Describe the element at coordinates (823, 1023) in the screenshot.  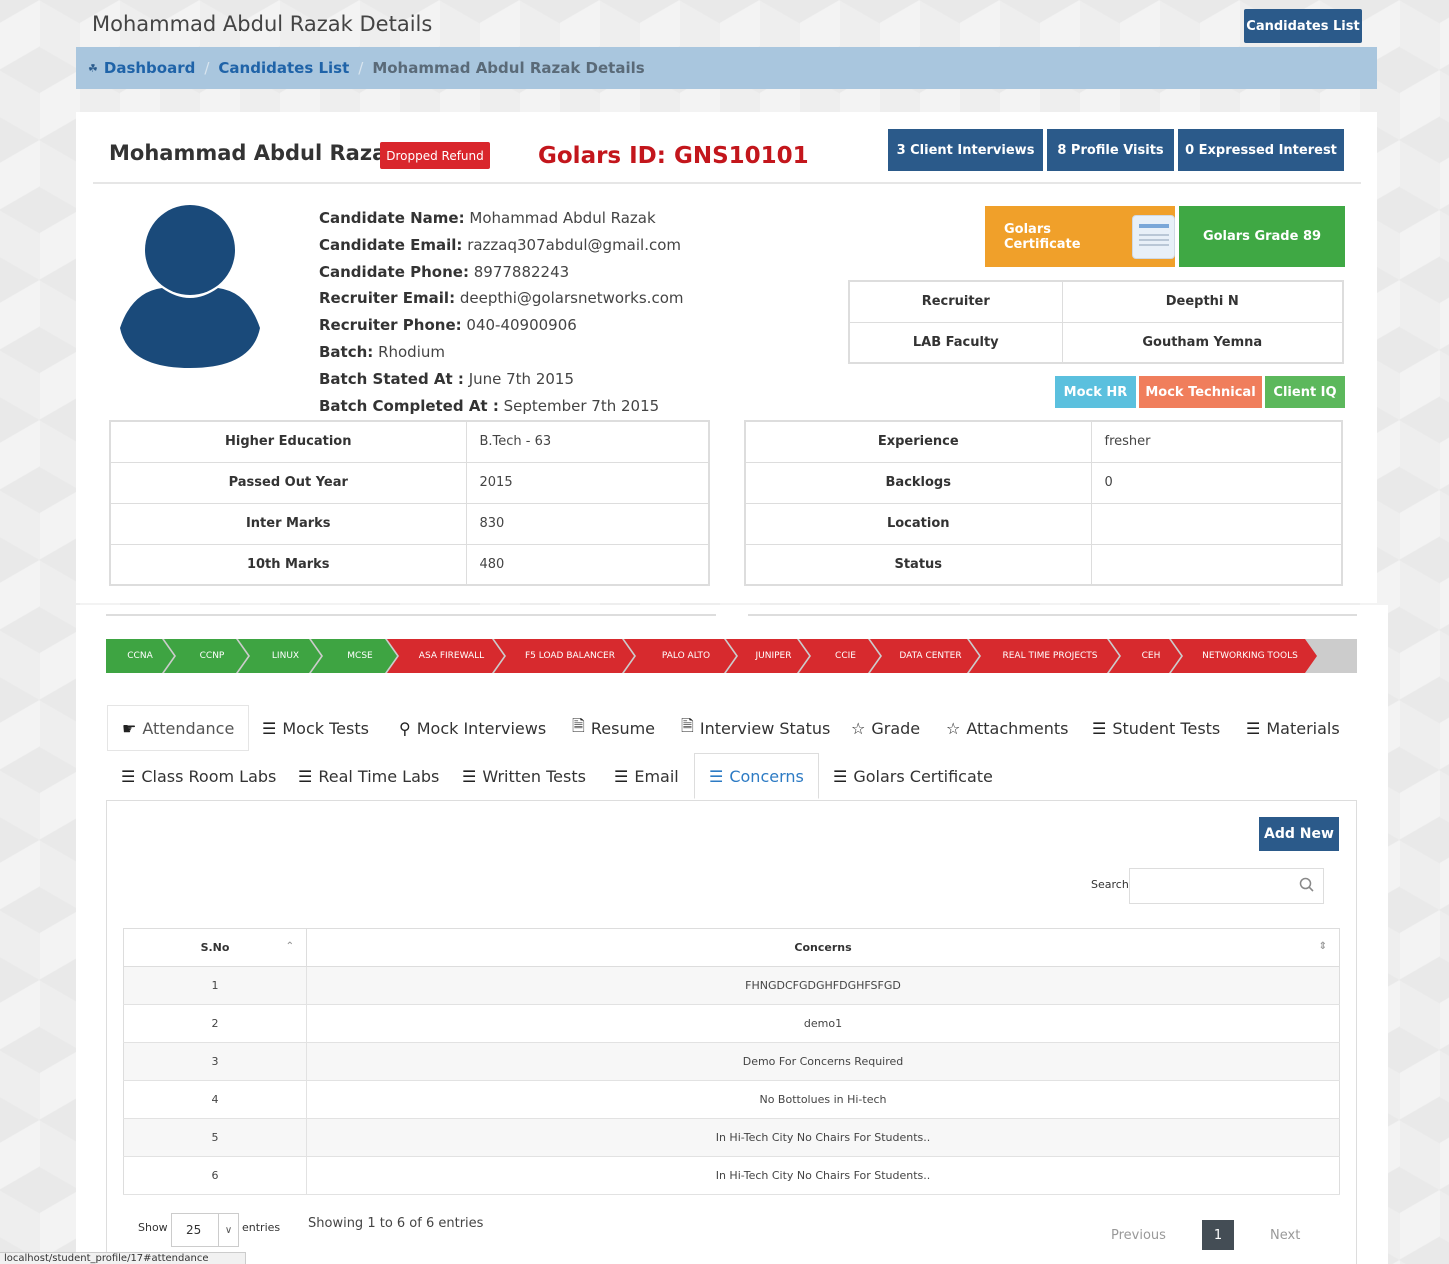
I see `cell-concern: demo1` at that location.